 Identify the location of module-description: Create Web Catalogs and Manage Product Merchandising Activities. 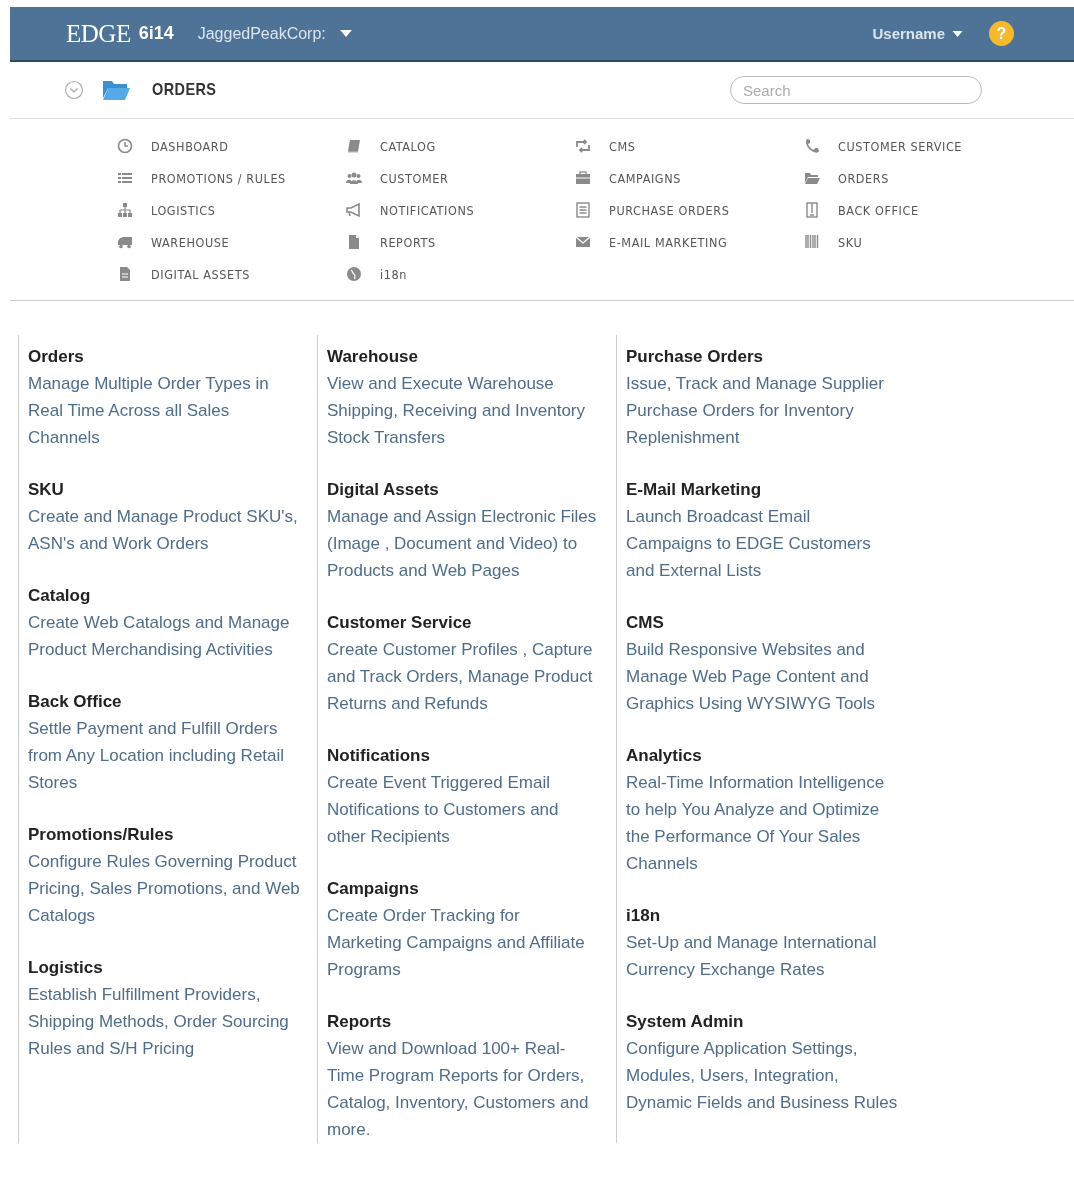
(159, 636).